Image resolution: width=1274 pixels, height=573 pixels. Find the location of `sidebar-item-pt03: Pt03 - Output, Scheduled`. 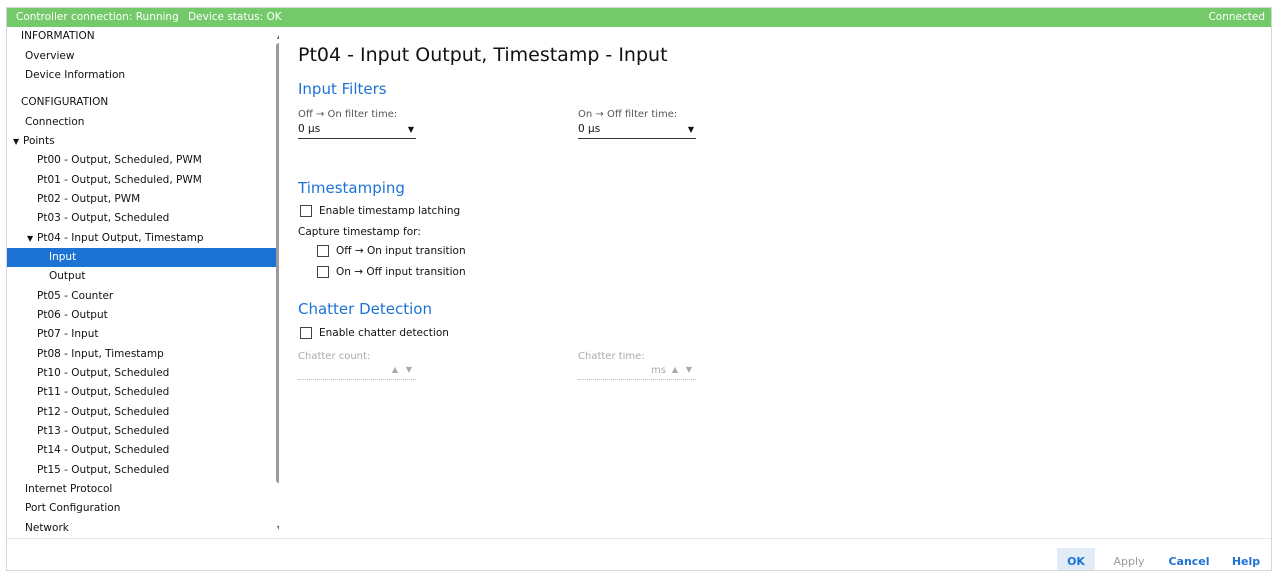

sidebar-item-pt03: Pt03 - Output, Scheduled is located at coordinates (143, 218).